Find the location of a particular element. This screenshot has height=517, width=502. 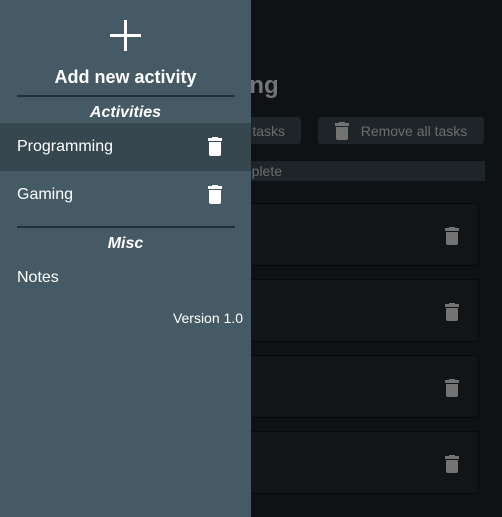

activity-label: Gaming is located at coordinates (45, 194).